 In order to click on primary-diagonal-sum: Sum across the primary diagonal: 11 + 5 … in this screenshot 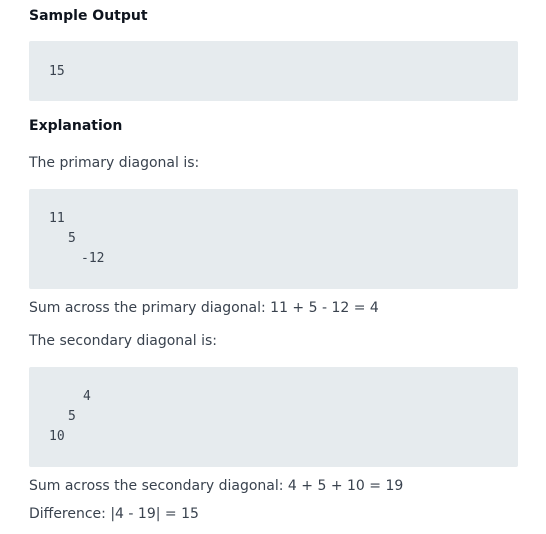, I will do `click(204, 308)`.